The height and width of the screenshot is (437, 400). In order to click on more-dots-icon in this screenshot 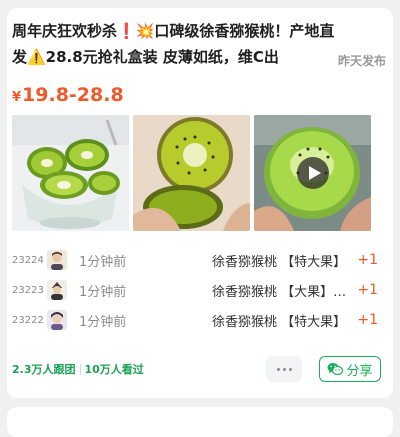, I will do `click(278, 369)`.